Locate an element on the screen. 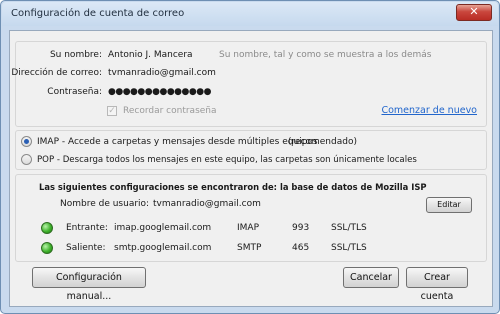 The image size is (500, 314). outgoing-label: Saliente: is located at coordinates (86, 248).